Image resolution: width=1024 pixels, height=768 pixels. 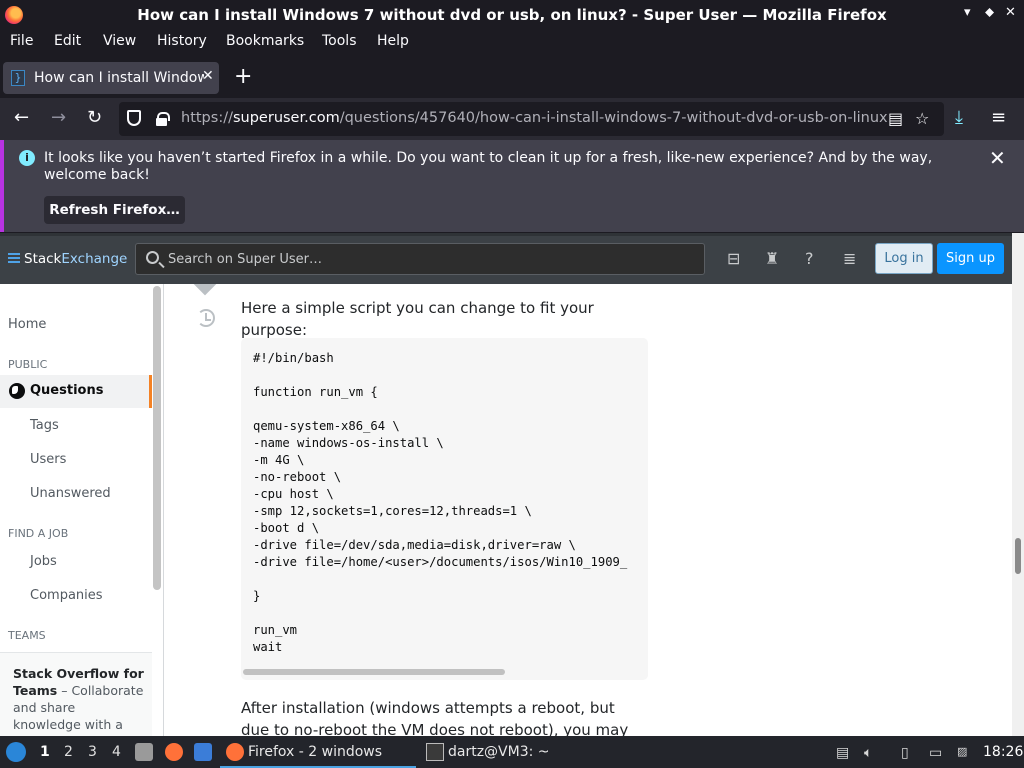 I want to click on stackexchange-logo: StackExchange, so click(x=67, y=259).